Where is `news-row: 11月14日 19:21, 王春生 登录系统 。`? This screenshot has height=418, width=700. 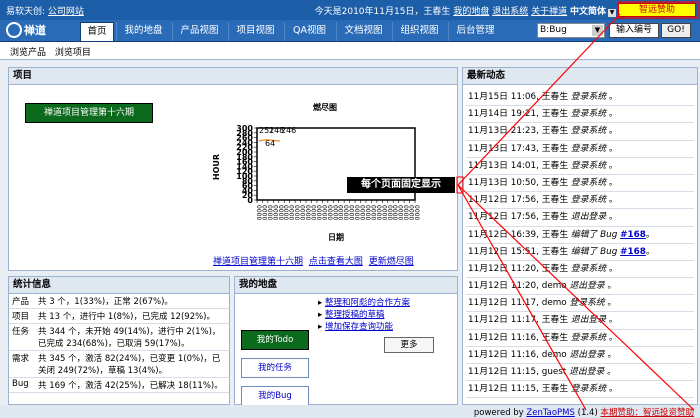
news-row: 11月14日 19:21, 王春生 登录系统 。 is located at coordinates (580, 115).